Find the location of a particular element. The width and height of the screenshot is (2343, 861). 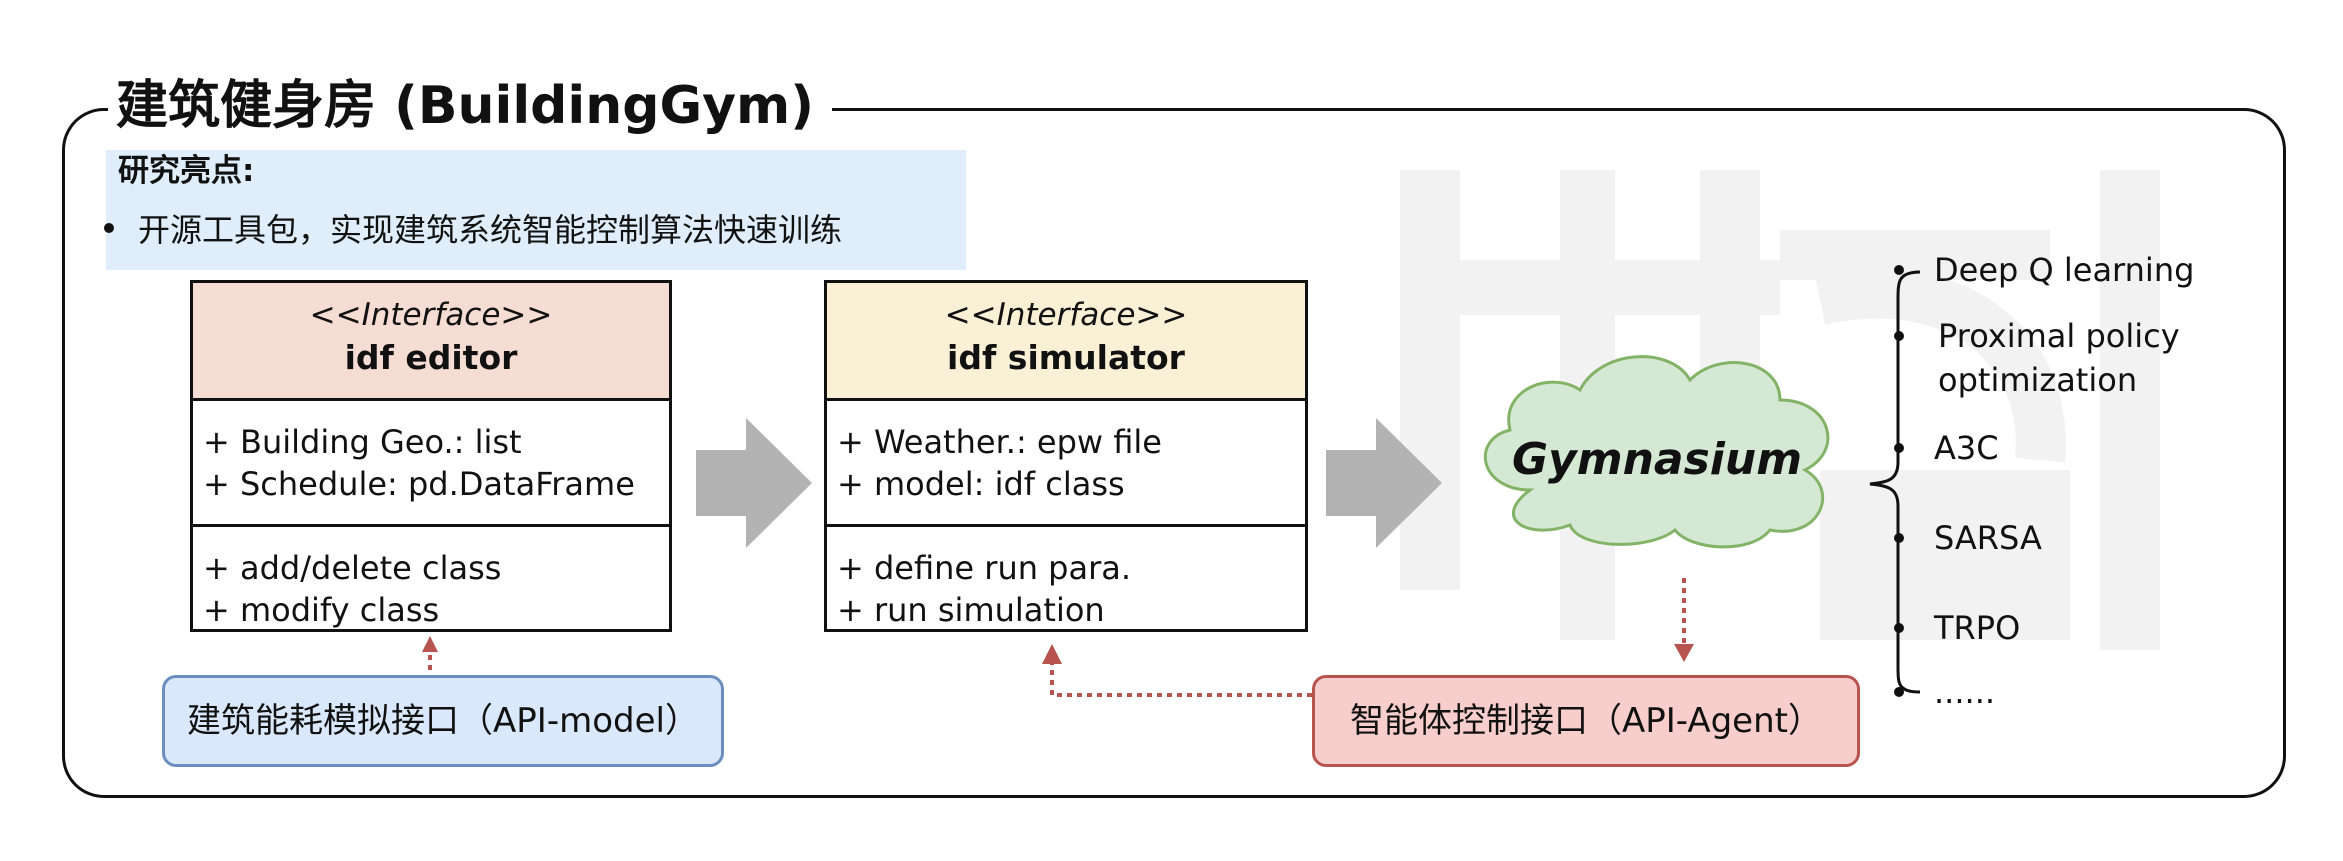

algorithm-item: Proximal policy is located at coordinates (2037, 336).